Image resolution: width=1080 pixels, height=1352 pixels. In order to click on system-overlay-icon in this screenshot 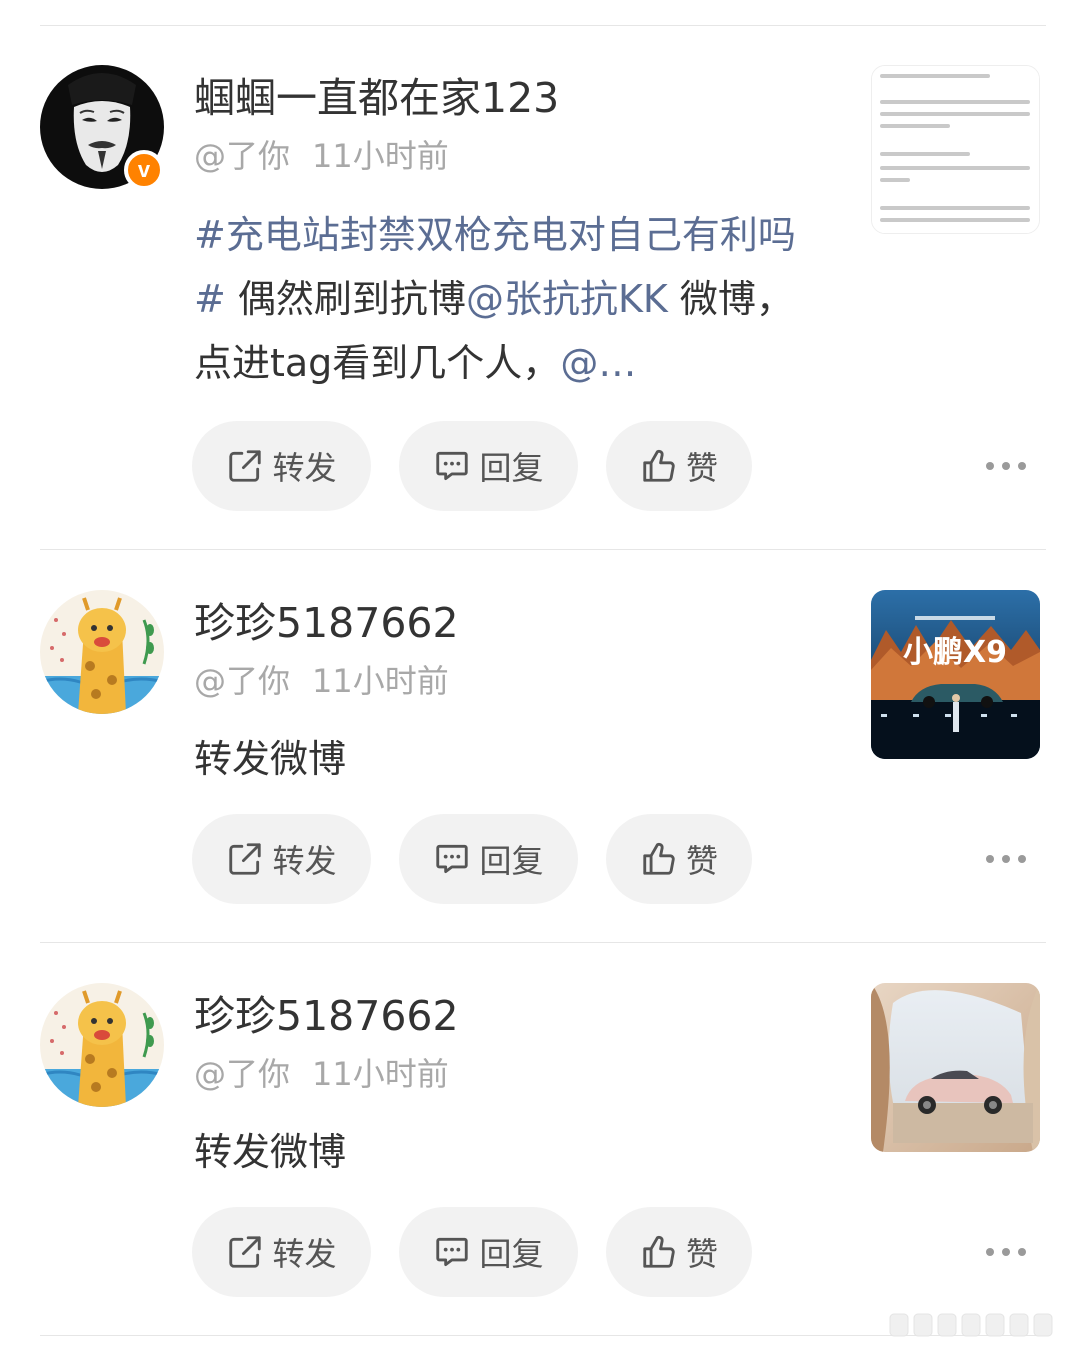, I will do `click(971, 1325)`.